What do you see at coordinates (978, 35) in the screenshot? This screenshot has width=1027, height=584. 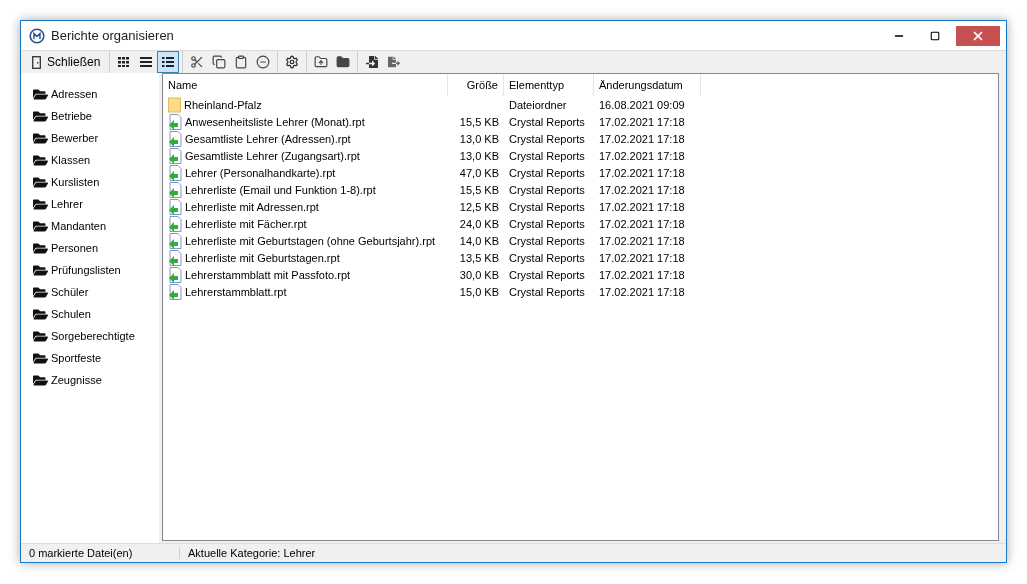 I see `close-button` at bounding box center [978, 35].